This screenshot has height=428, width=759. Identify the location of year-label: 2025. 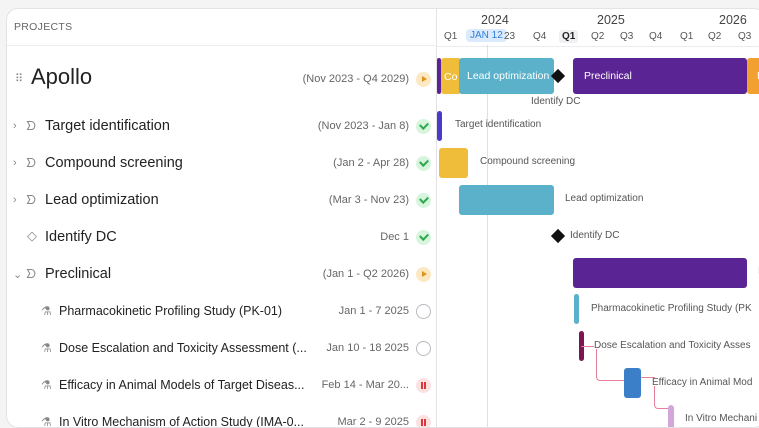
(611, 20).